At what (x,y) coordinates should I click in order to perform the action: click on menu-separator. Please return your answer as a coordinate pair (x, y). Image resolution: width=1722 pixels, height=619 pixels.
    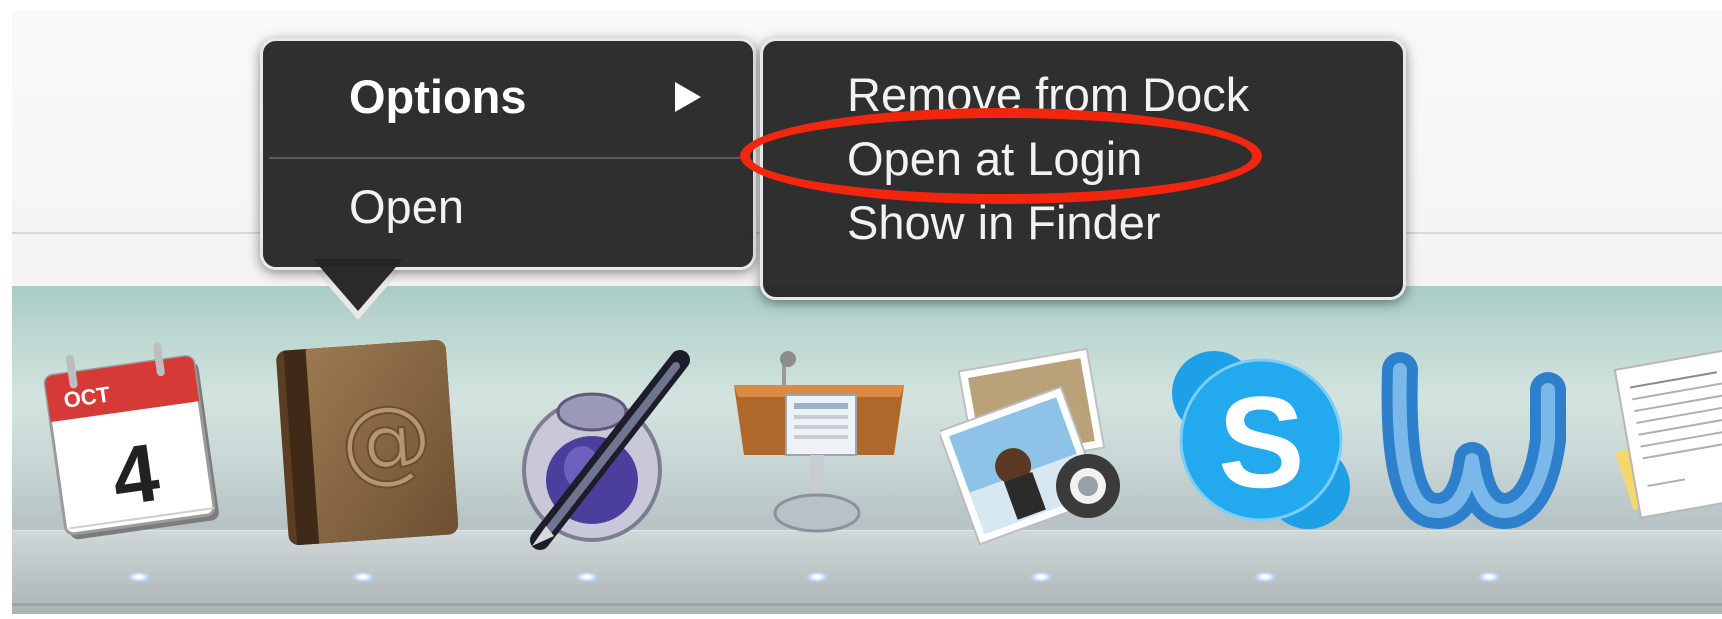
    Looking at the image, I should click on (508, 158).